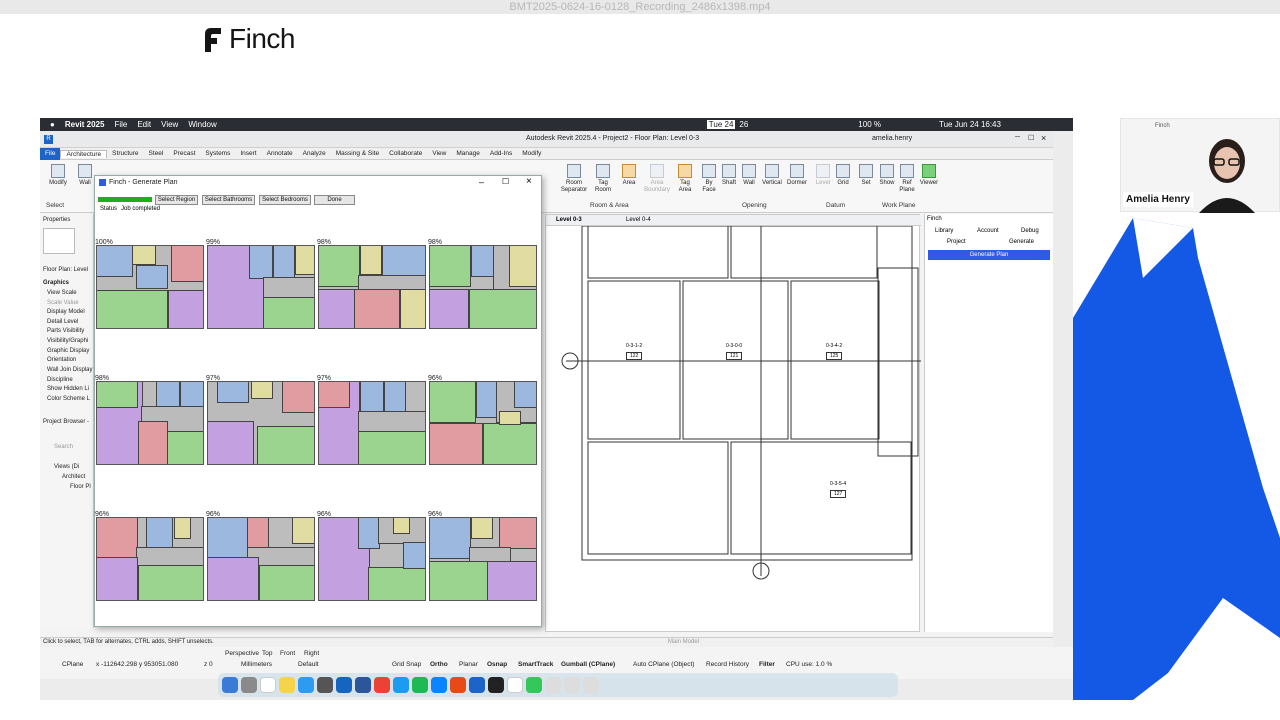 The width and height of the screenshot is (1280, 720). I want to click on apple-icon: ●, so click(52, 124).